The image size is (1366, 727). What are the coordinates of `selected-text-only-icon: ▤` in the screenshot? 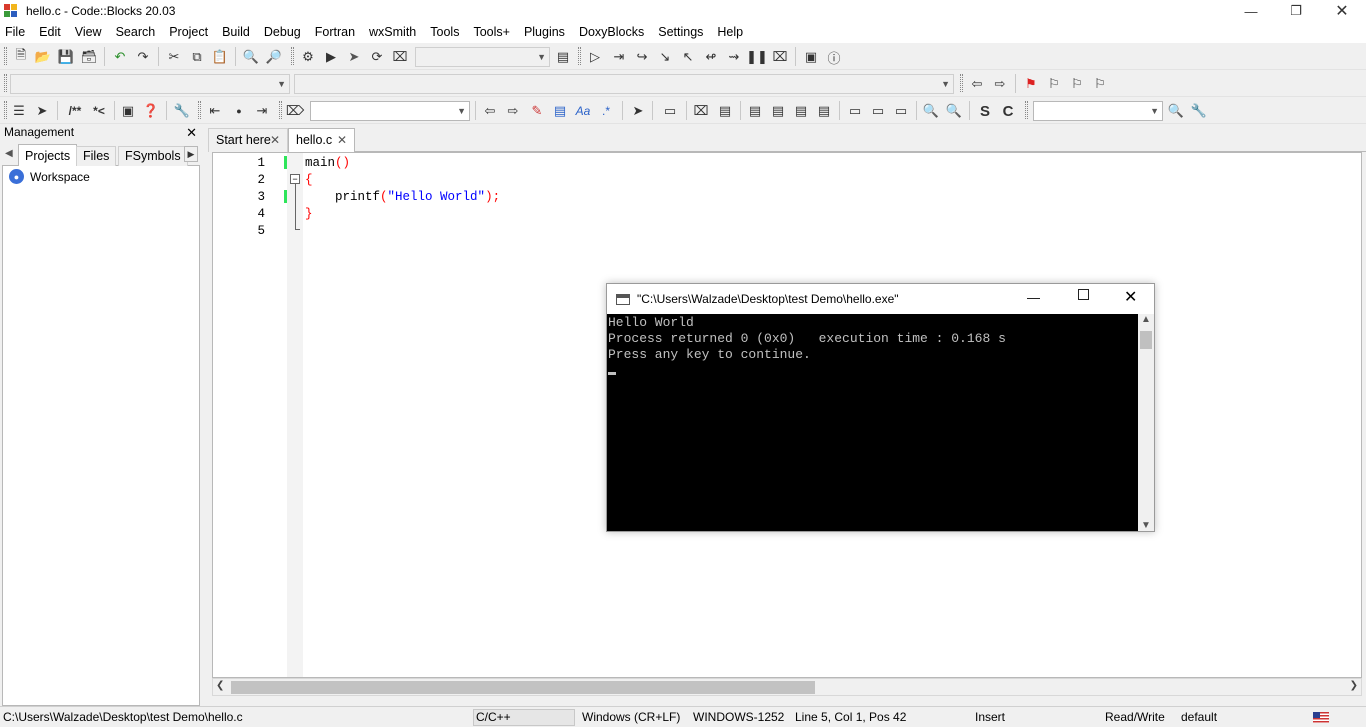 It's located at (560, 111).